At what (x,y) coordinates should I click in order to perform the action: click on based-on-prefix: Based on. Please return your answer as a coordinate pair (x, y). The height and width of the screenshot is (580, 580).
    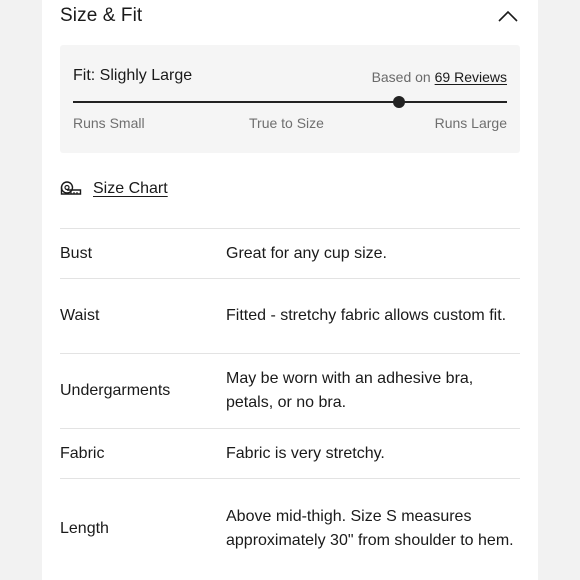
    Looking at the image, I should click on (401, 77).